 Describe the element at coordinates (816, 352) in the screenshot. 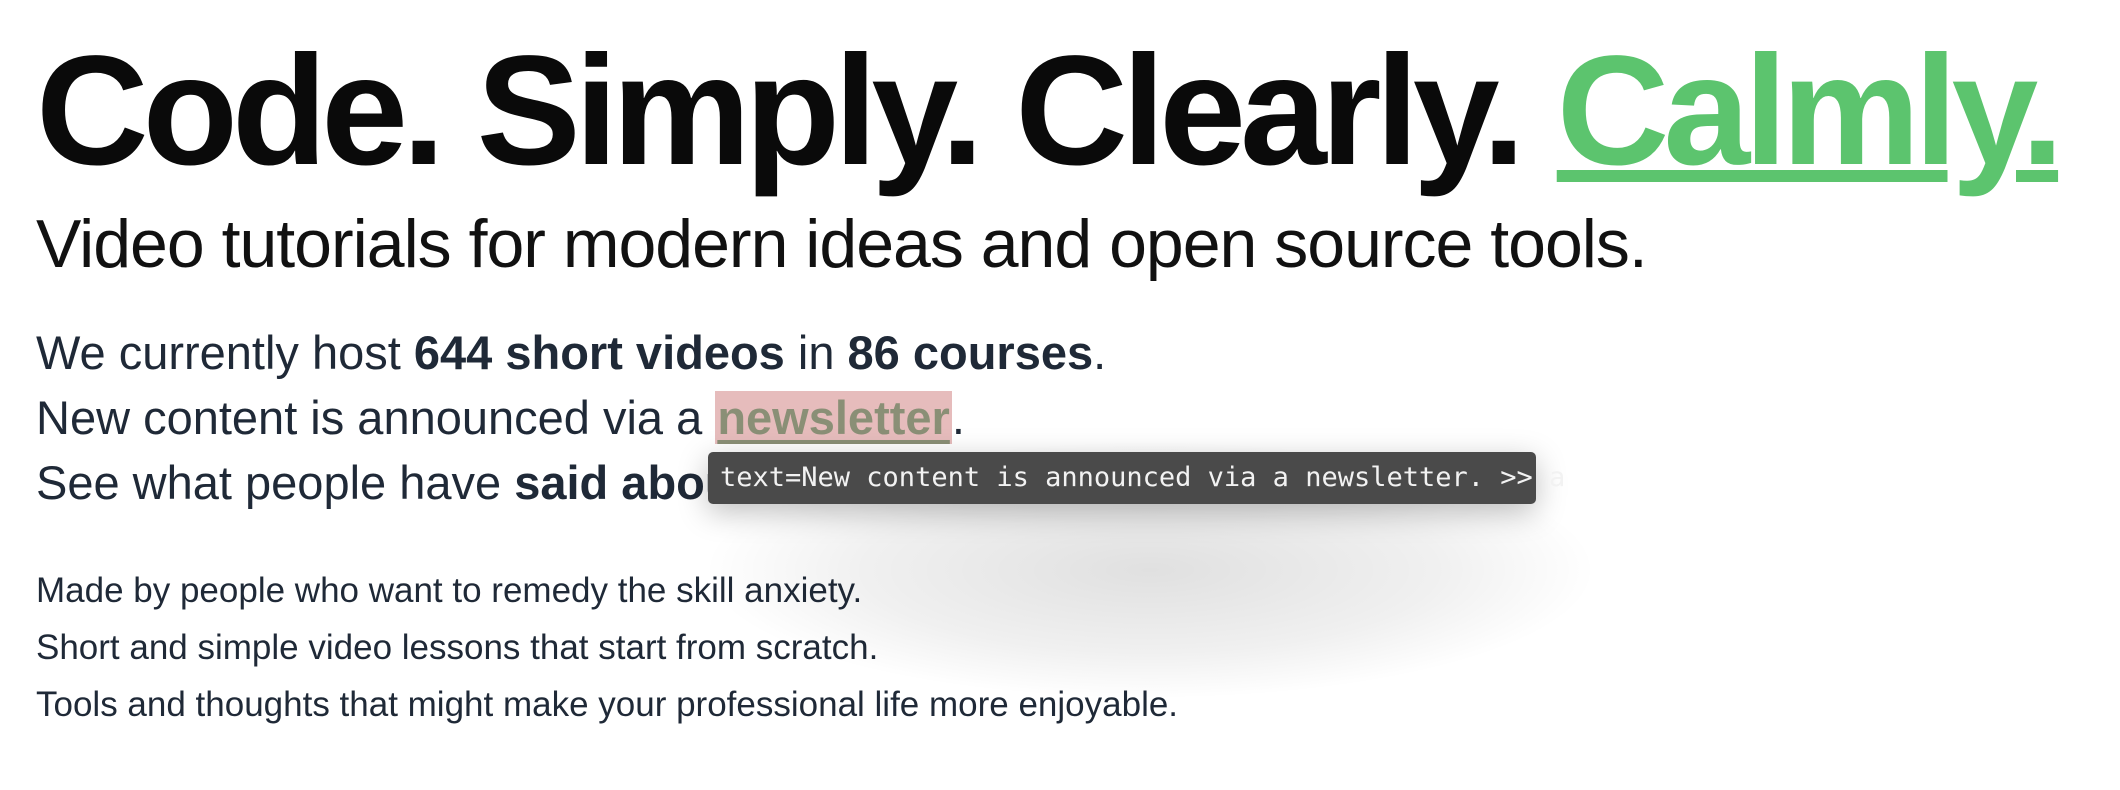

I see `stats-text: in` at that location.